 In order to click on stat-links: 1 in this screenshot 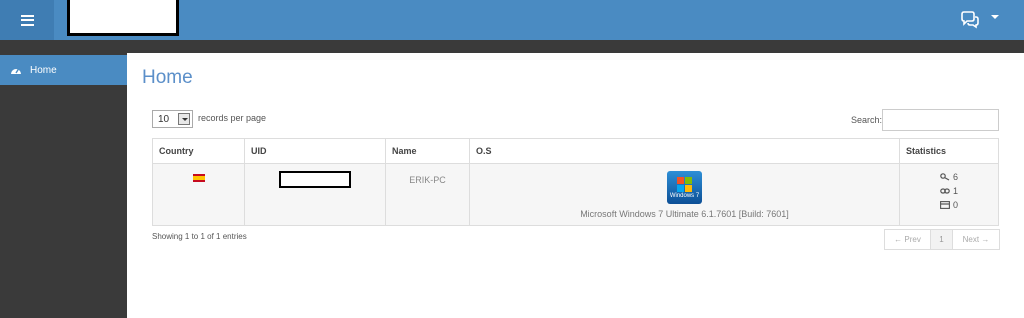, I will do `click(969, 191)`.